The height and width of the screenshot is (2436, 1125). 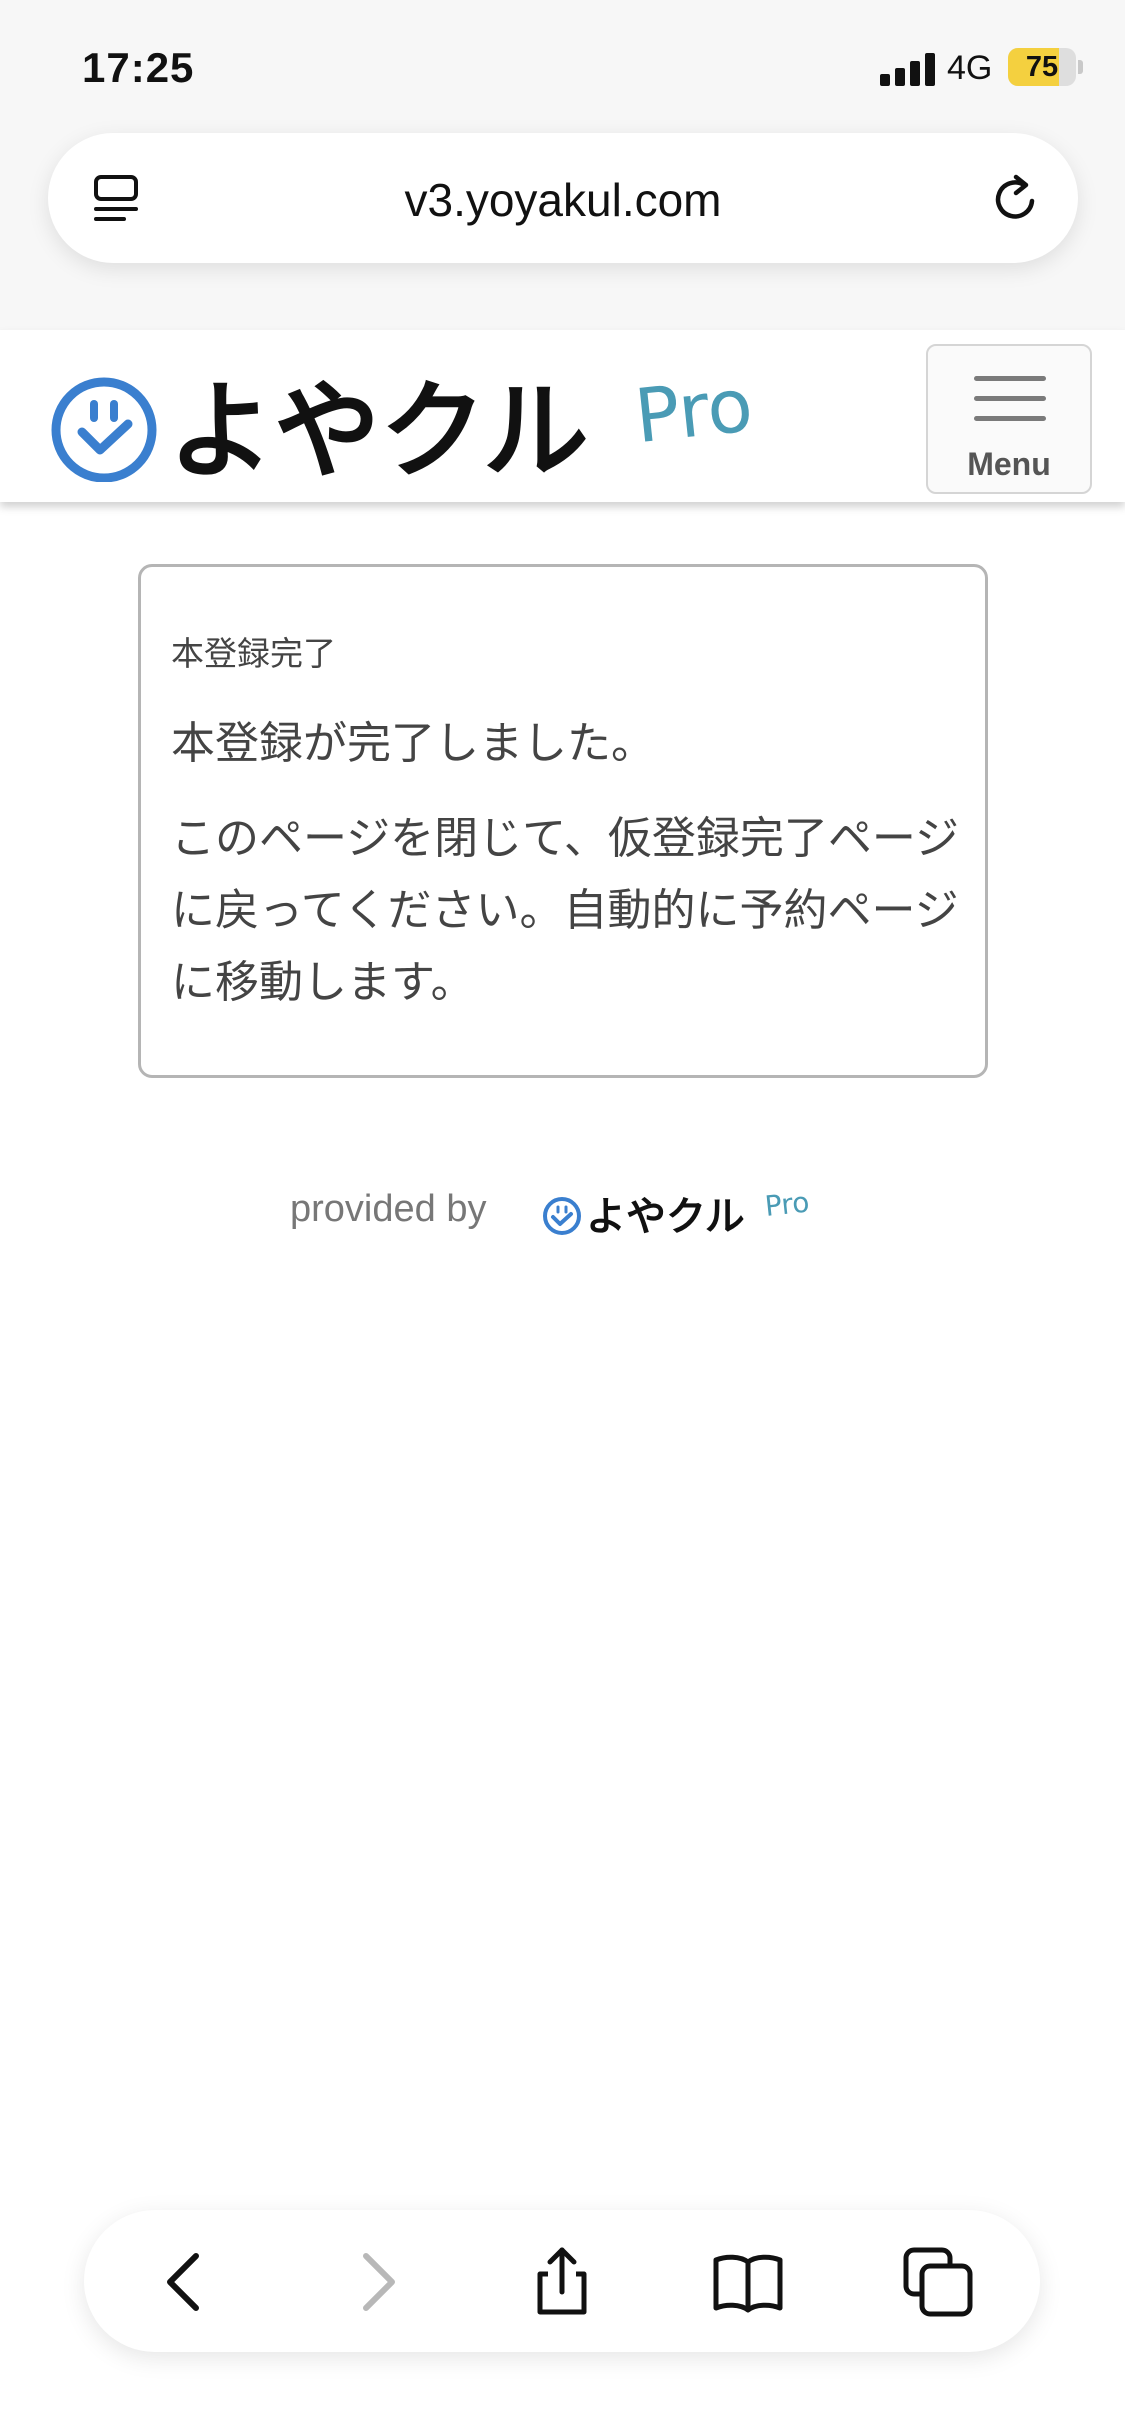 What do you see at coordinates (1009, 419) in the screenshot?
I see `menu-button: Menu` at bounding box center [1009, 419].